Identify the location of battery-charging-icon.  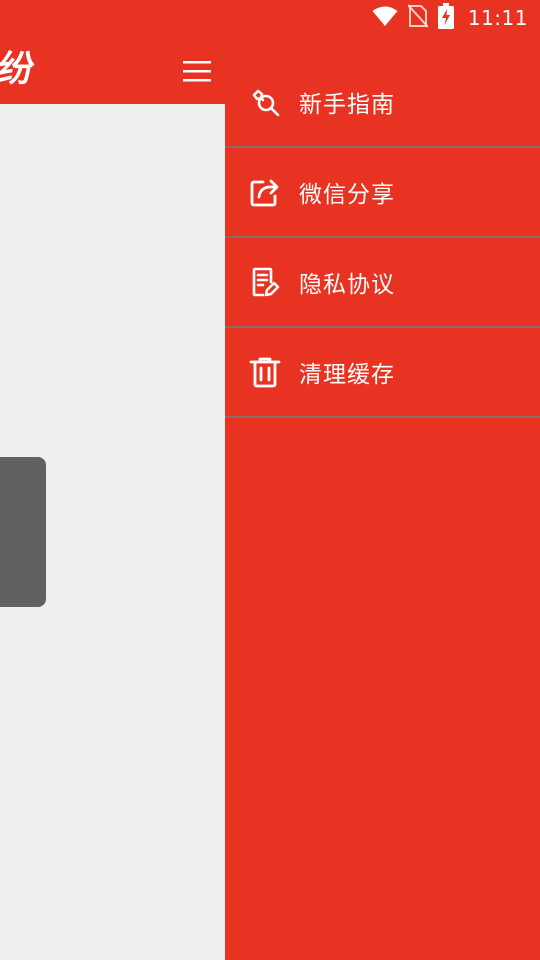
(445, 18).